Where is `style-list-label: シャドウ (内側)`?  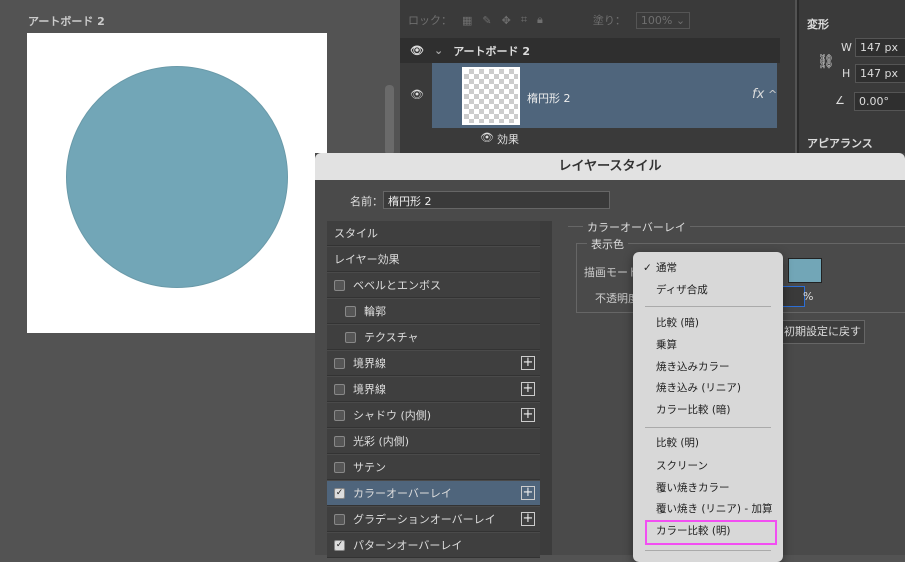 style-list-label: シャドウ (内側) is located at coordinates (392, 415).